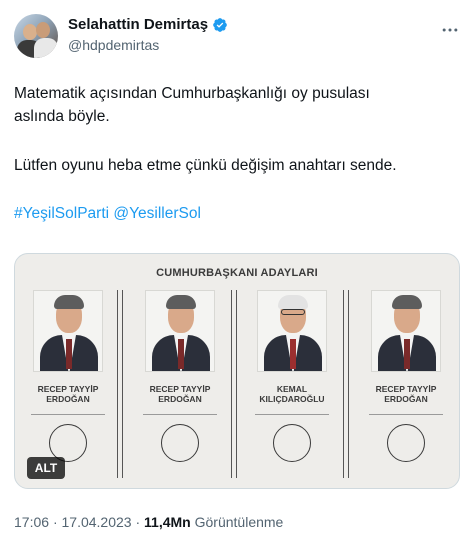  Describe the element at coordinates (237, 38) in the screenshot. I see `tweet-header: Selahattin Demirtaş @hdpdemirtas` at that location.